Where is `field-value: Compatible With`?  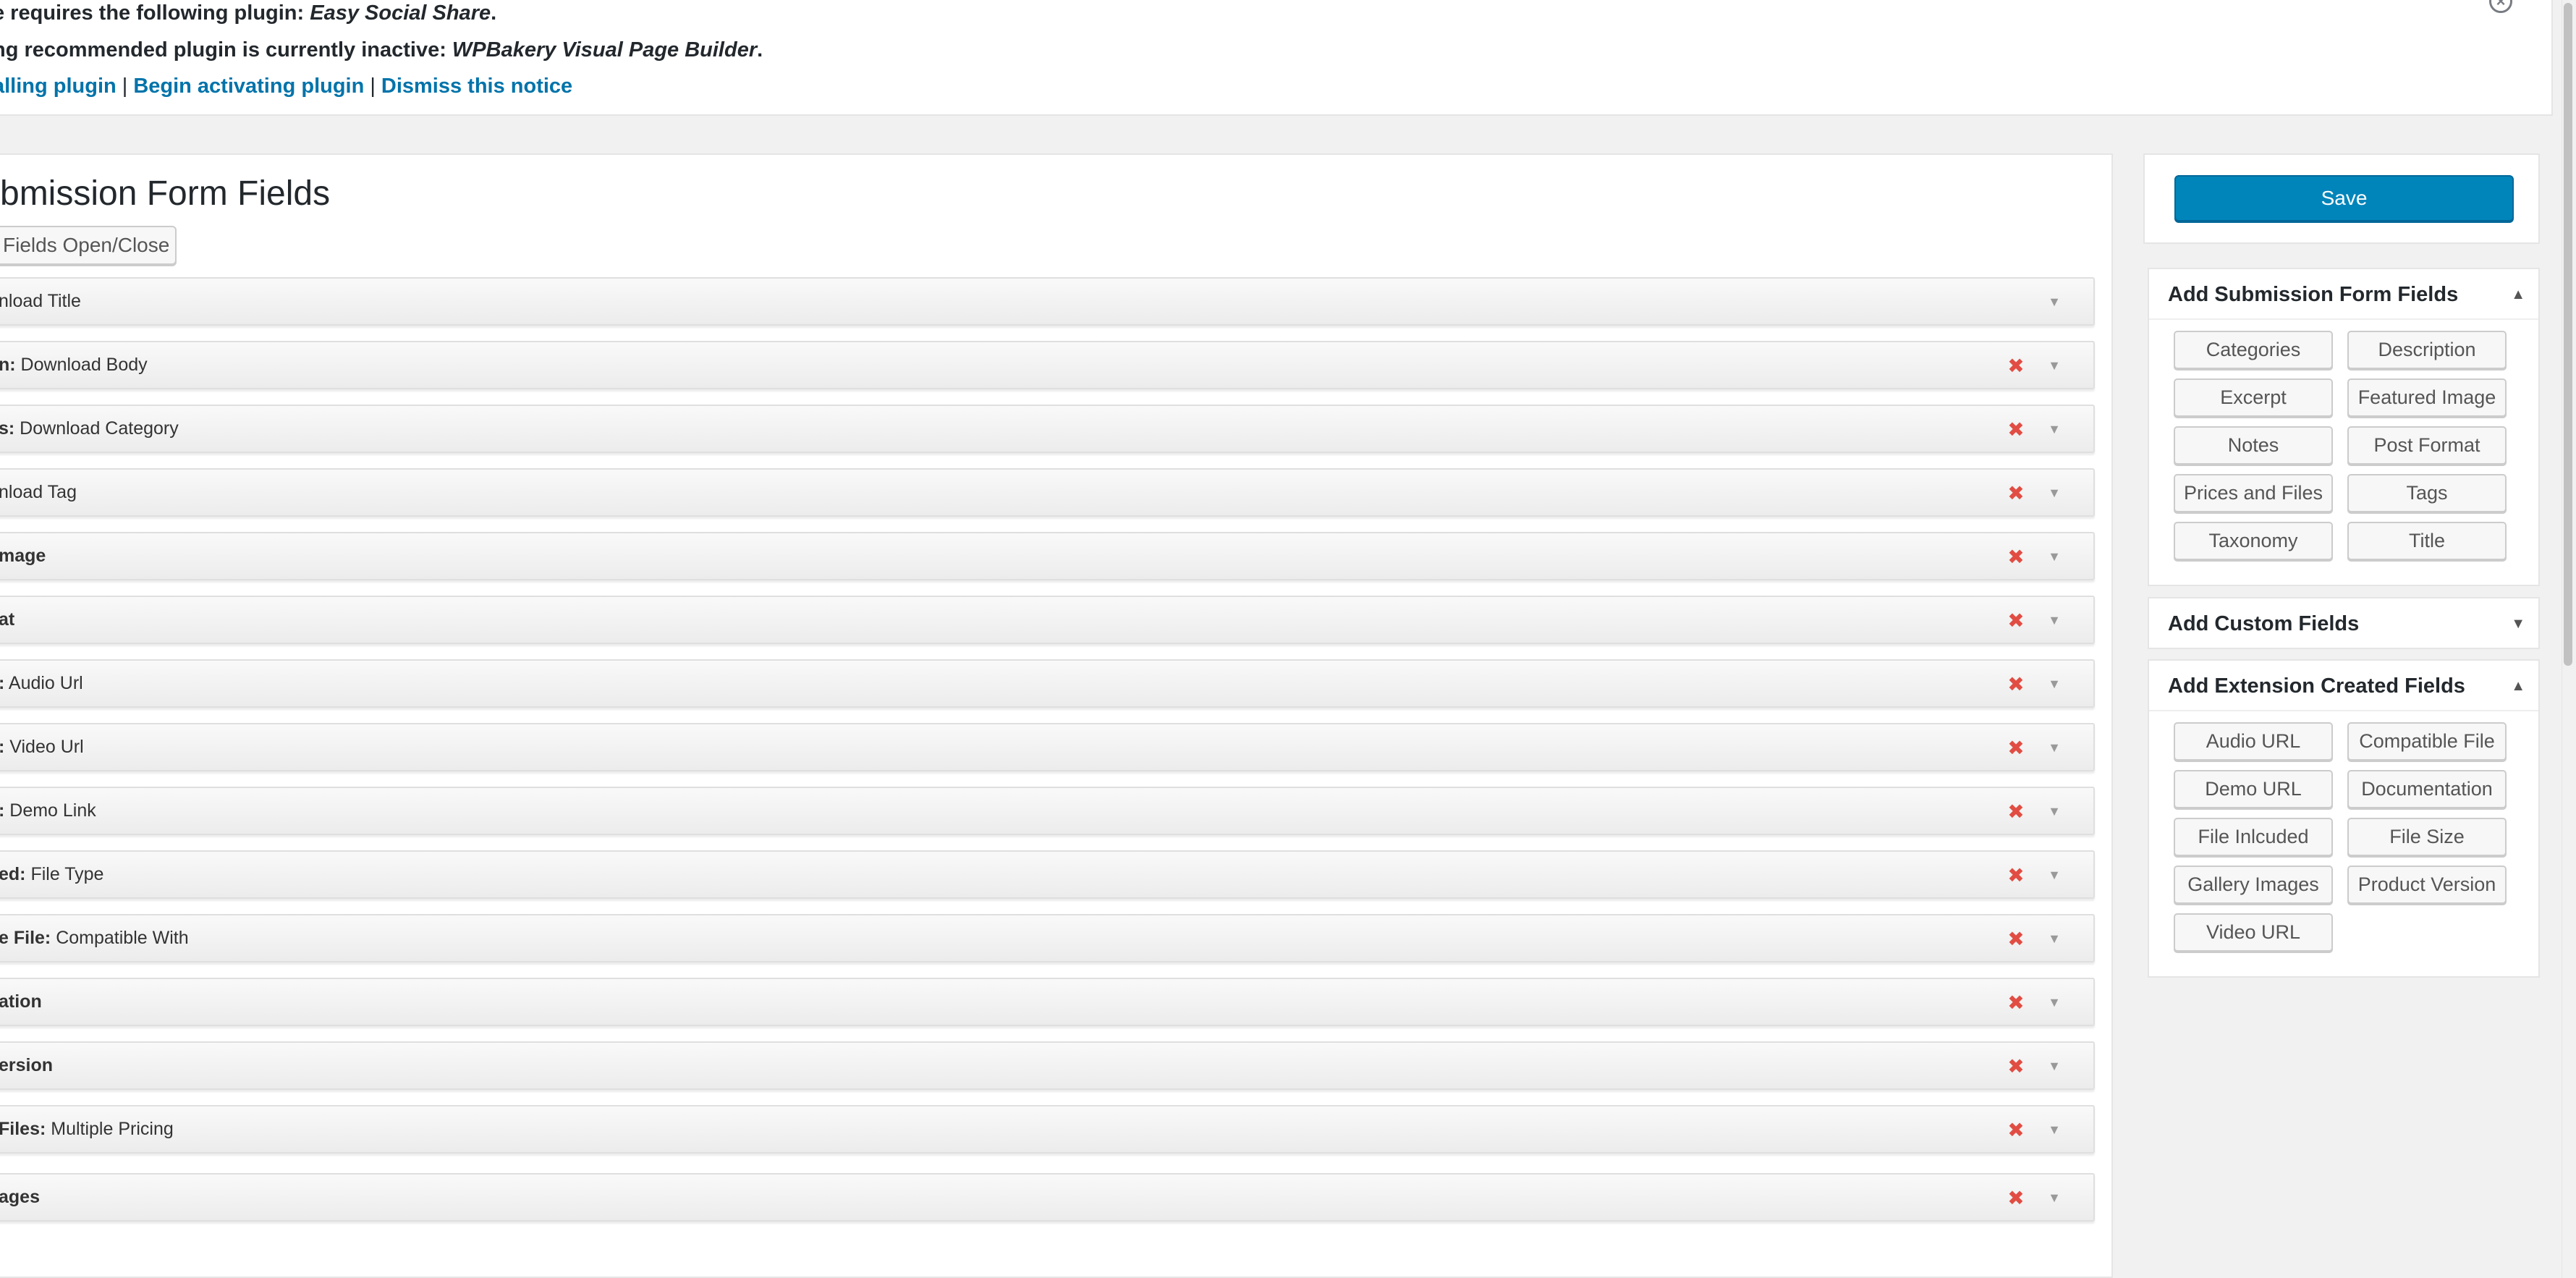
field-value: Compatible With is located at coordinates (120, 938).